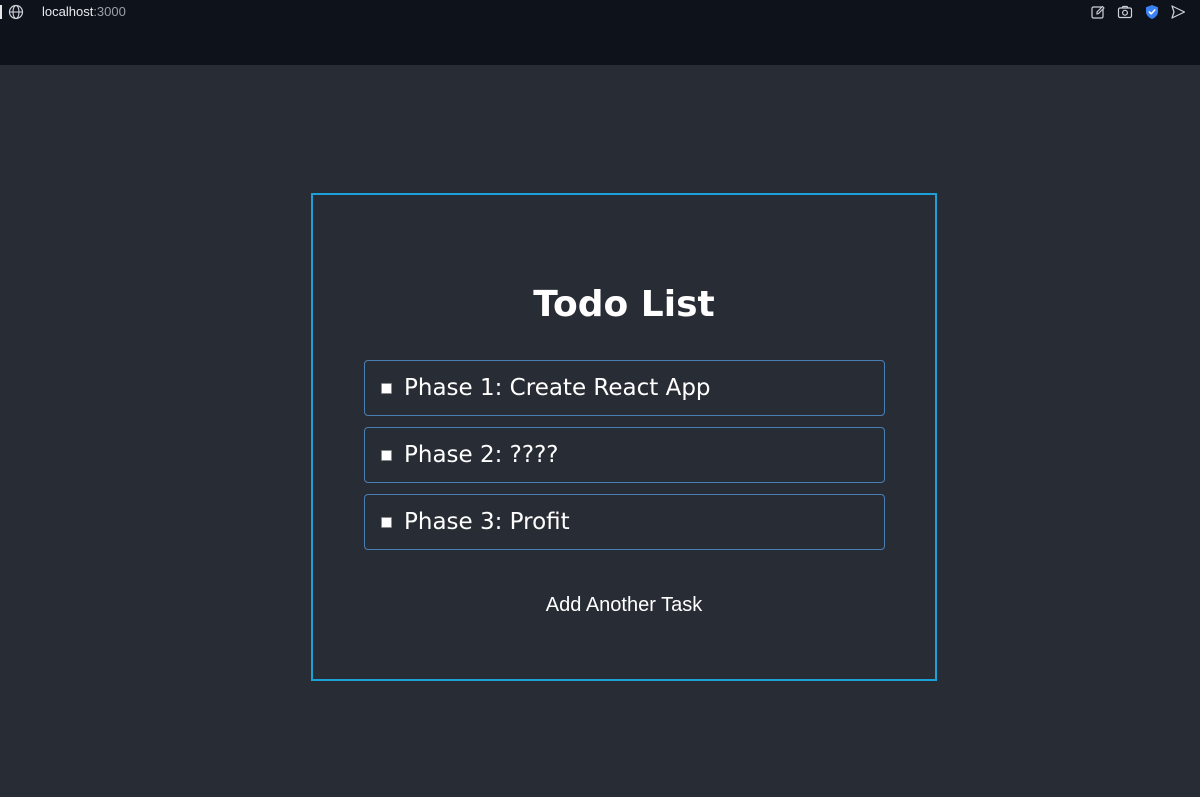 The height and width of the screenshot is (797, 1200). What do you see at coordinates (1152, 12) in the screenshot?
I see `shield-icon` at bounding box center [1152, 12].